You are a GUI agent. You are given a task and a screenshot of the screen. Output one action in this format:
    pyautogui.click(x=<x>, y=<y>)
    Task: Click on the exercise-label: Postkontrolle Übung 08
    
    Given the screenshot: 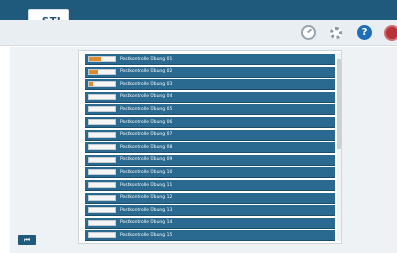 What is the action you would take?
    pyautogui.click(x=146, y=147)
    